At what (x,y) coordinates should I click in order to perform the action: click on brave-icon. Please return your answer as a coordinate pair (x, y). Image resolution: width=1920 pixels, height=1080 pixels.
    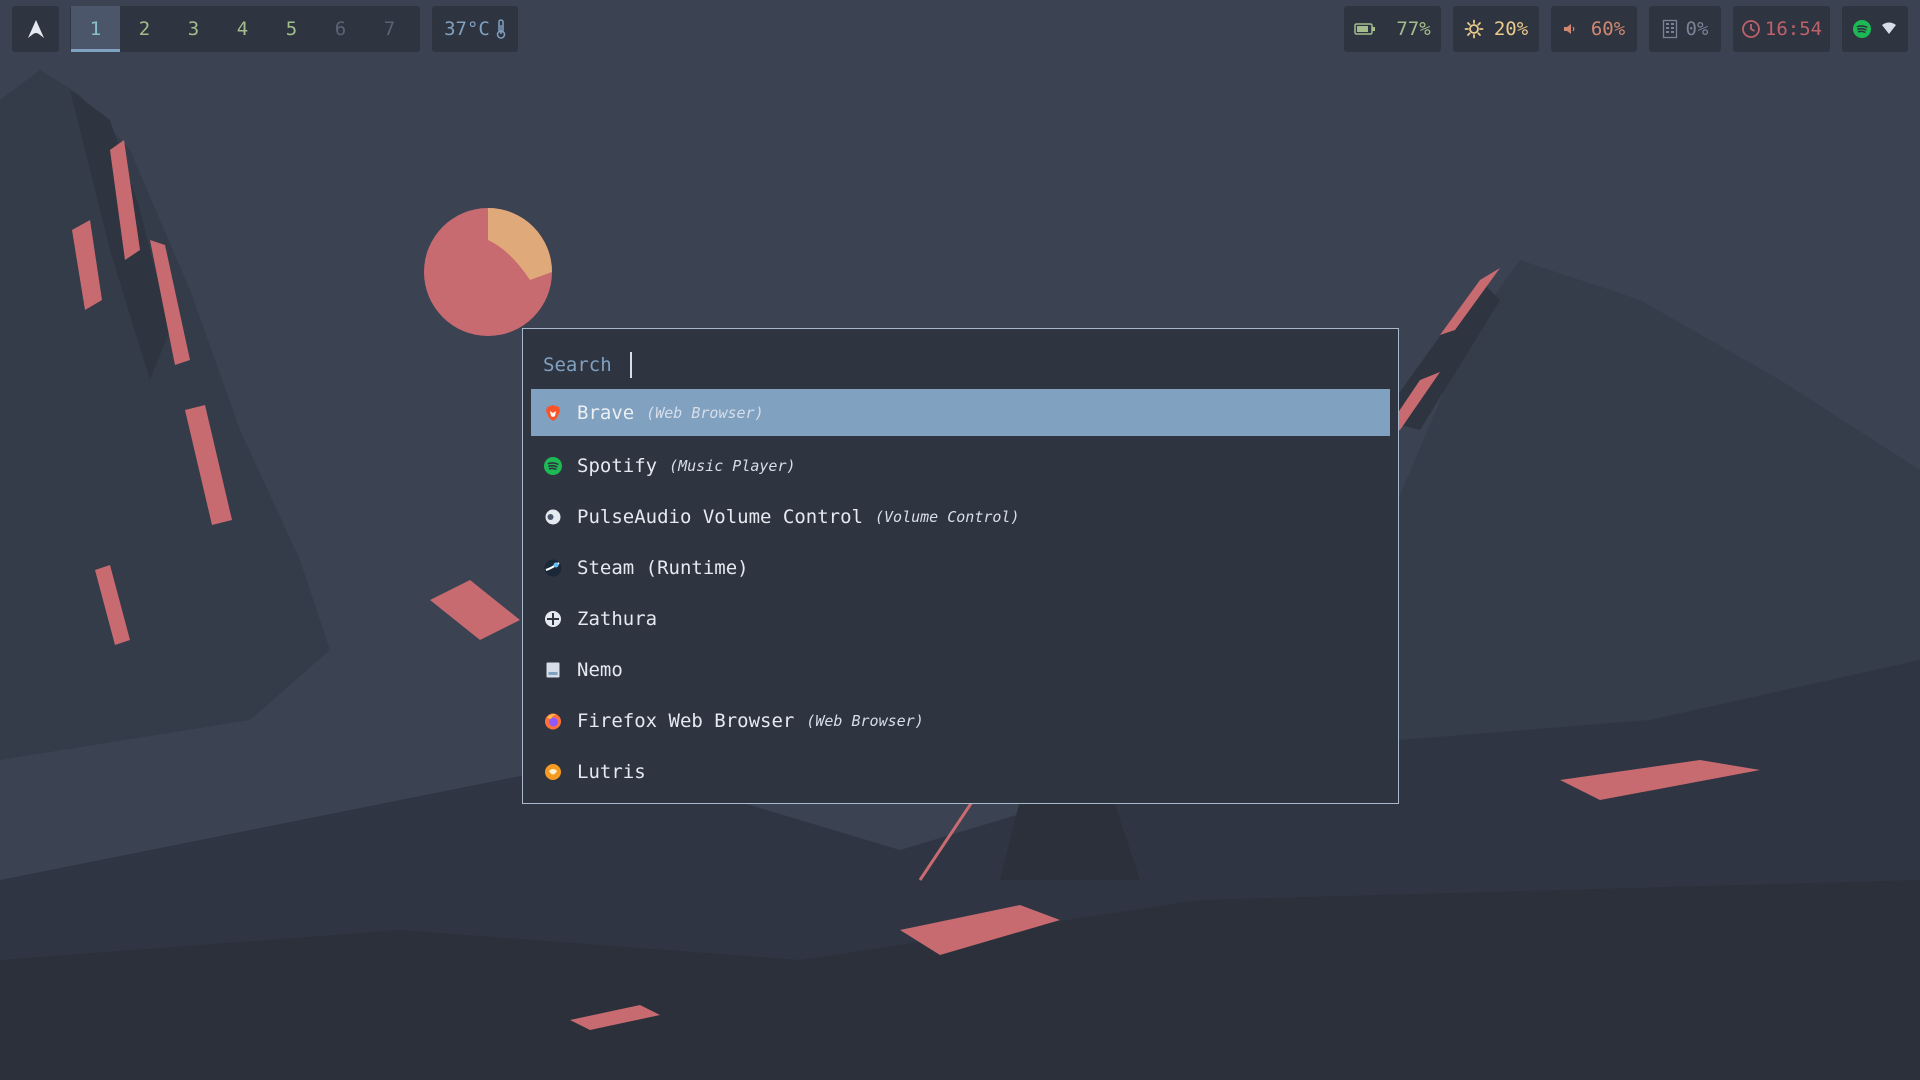
    Looking at the image, I should click on (553, 413).